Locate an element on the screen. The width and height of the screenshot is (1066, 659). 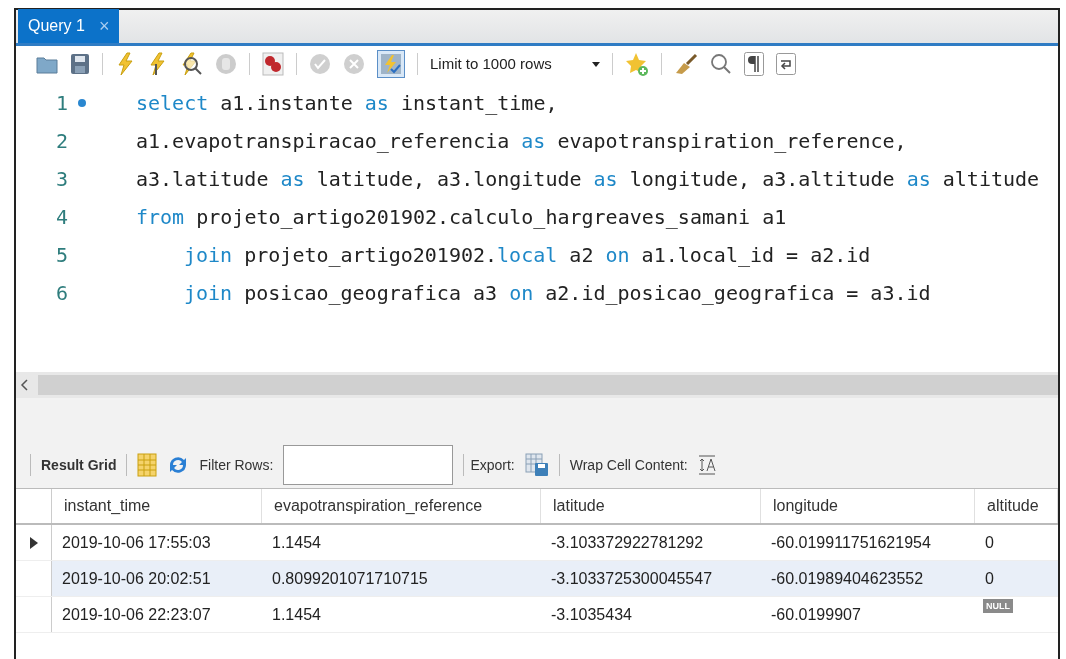
result-row: 2019-10-06 17:55:03 1.1454 -3.103372922781292 -60.019911751621954 0 is located at coordinates (537, 543).